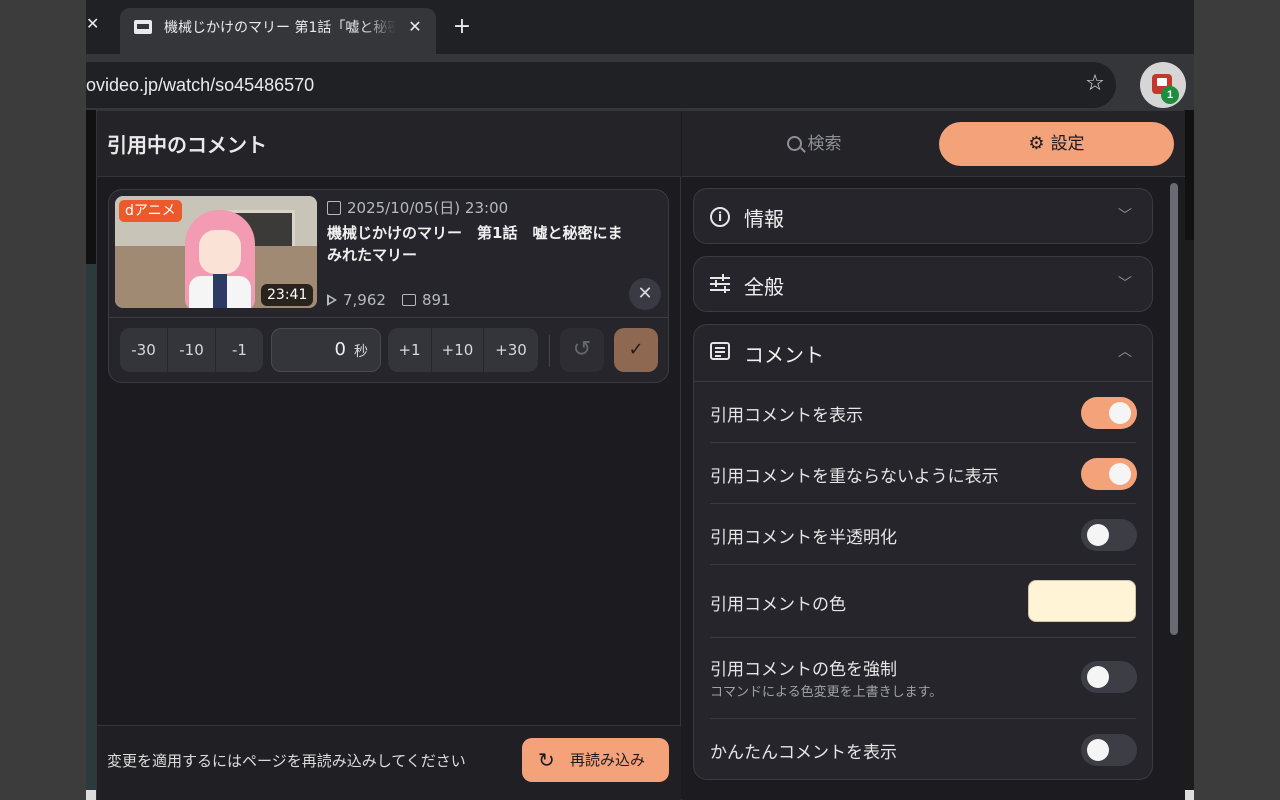 The image size is (1280, 800). I want to click on niconico-favicon-icon, so click(143, 27).